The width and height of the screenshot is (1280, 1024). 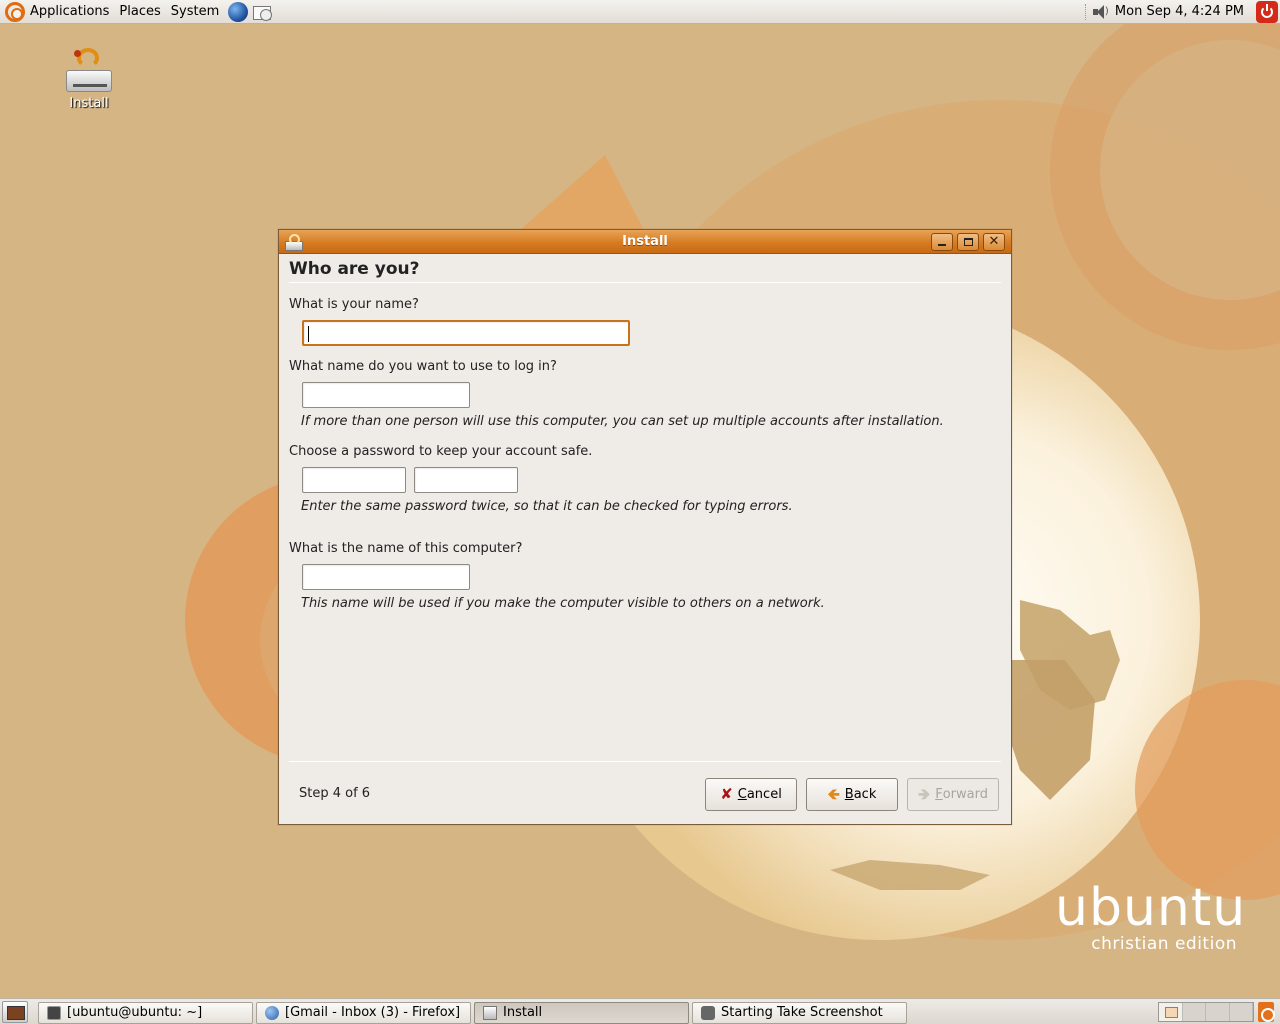 What do you see at coordinates (335, 793) in the screenshot?
I see `step-indicator: Step 4 of 6` at bounding box center [335, 793].